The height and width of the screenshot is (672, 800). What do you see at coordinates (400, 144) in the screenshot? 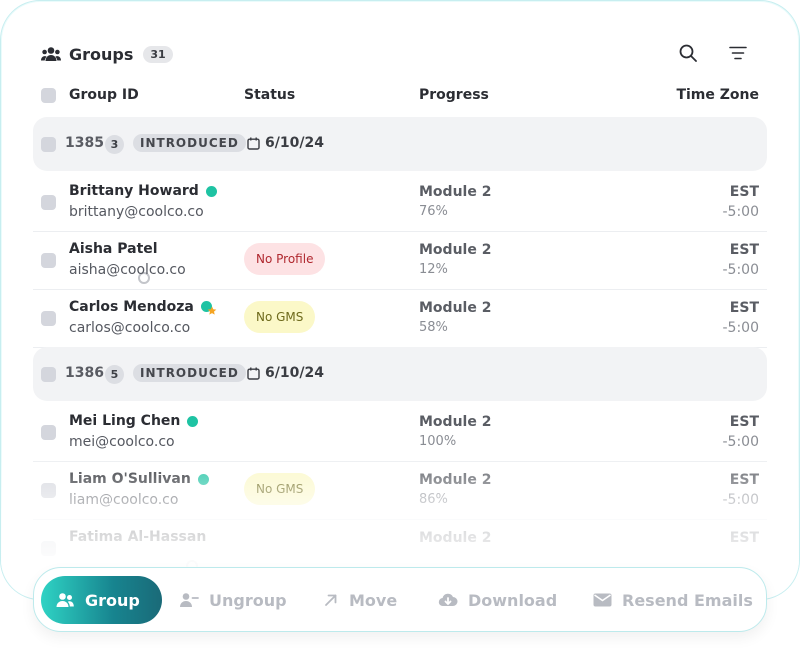
I see `group-header-1385: 1385 3 INTRODUCED 6/10/24` at bounding box center [400, 144].